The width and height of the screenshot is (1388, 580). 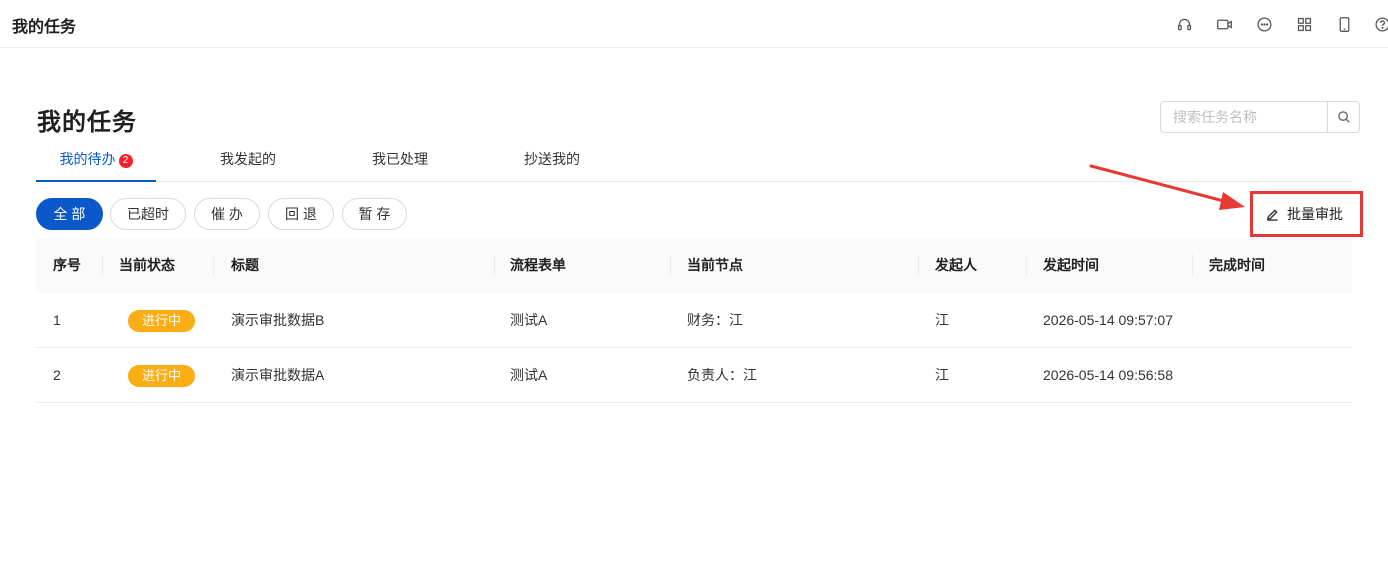 I want to click on cell-node: 负责人：江, so click(x=722, y=375).